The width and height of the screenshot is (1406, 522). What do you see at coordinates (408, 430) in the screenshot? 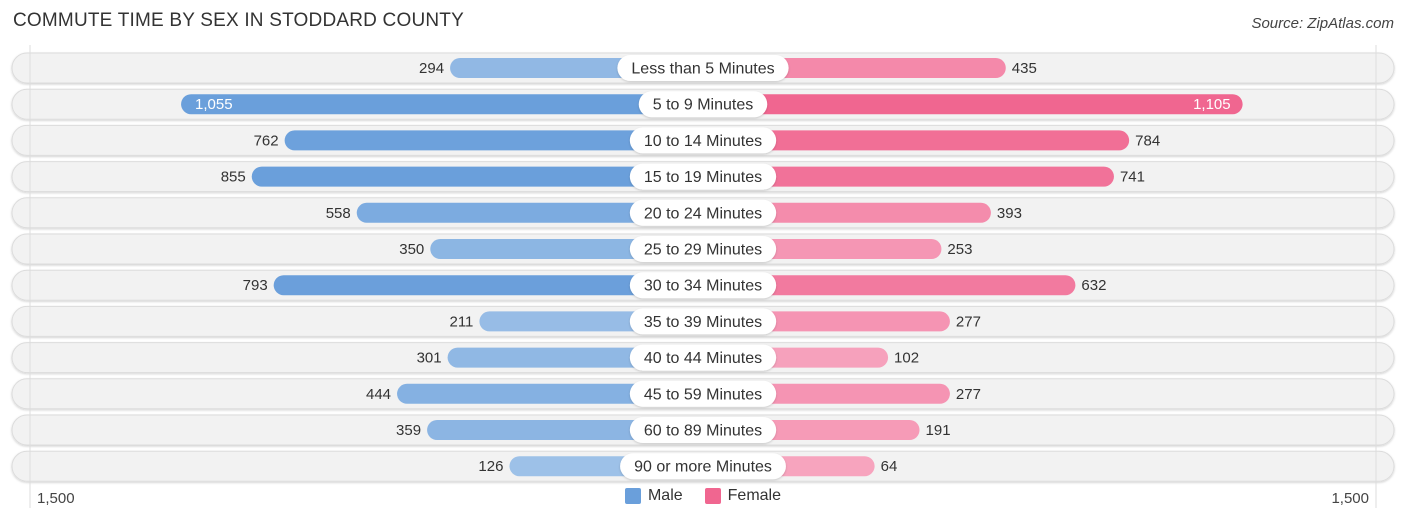
I see `value-label-male: 359` at bounding box center [408, 430].